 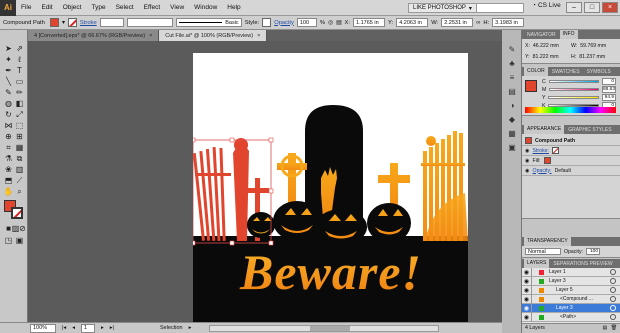 What do you see at coordinates (609, 81) in the screenshot?
I see `channel-c-value: 0` at bounding box center [609, 81].